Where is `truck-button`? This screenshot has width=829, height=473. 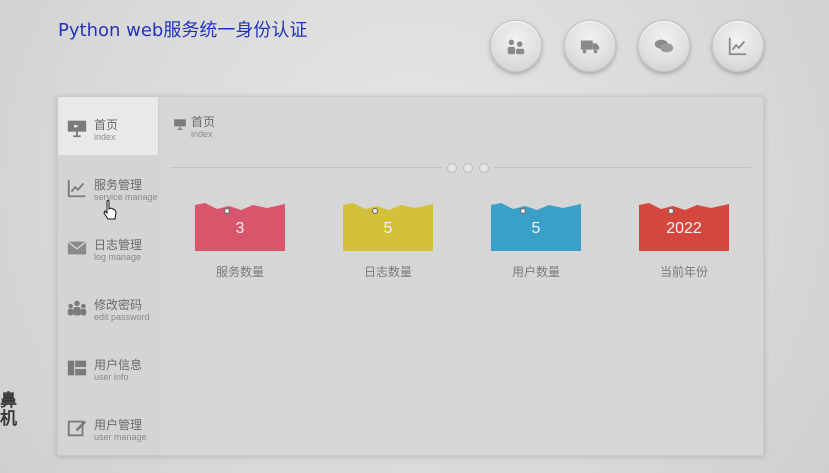 truck-button is located at coordinates (590, 46).